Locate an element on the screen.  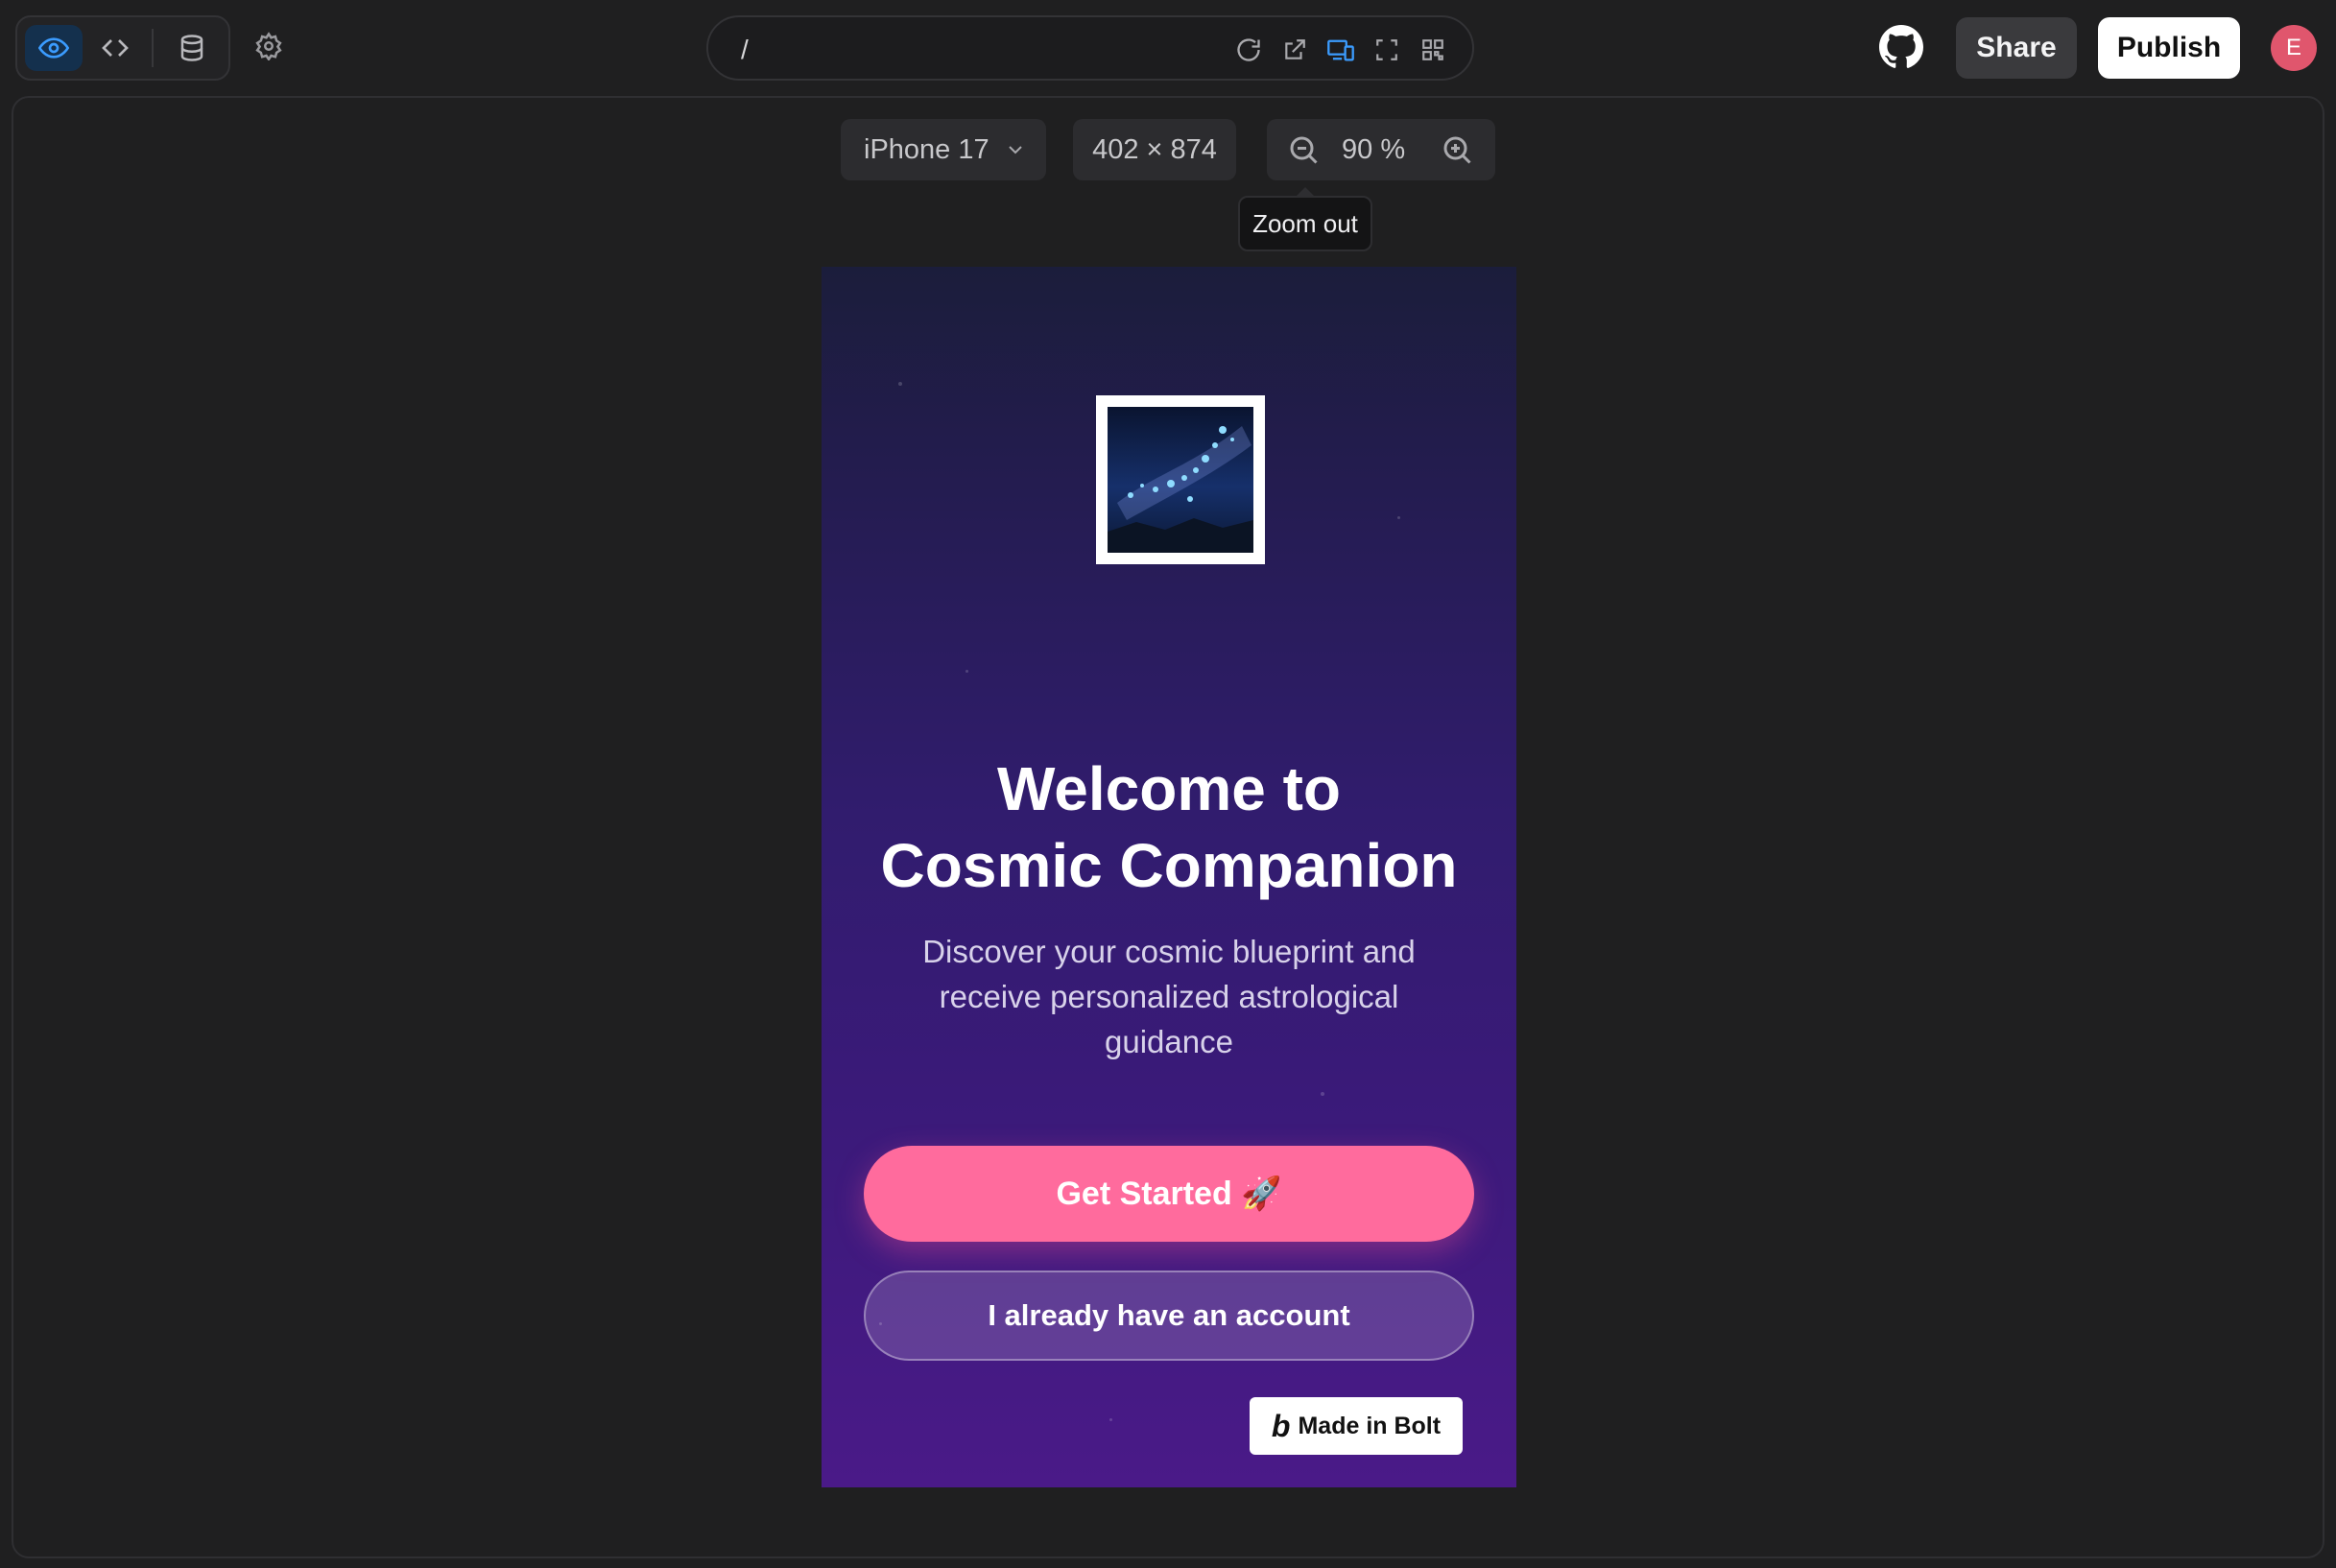
reload-button is located at coordinates (1248, 50).